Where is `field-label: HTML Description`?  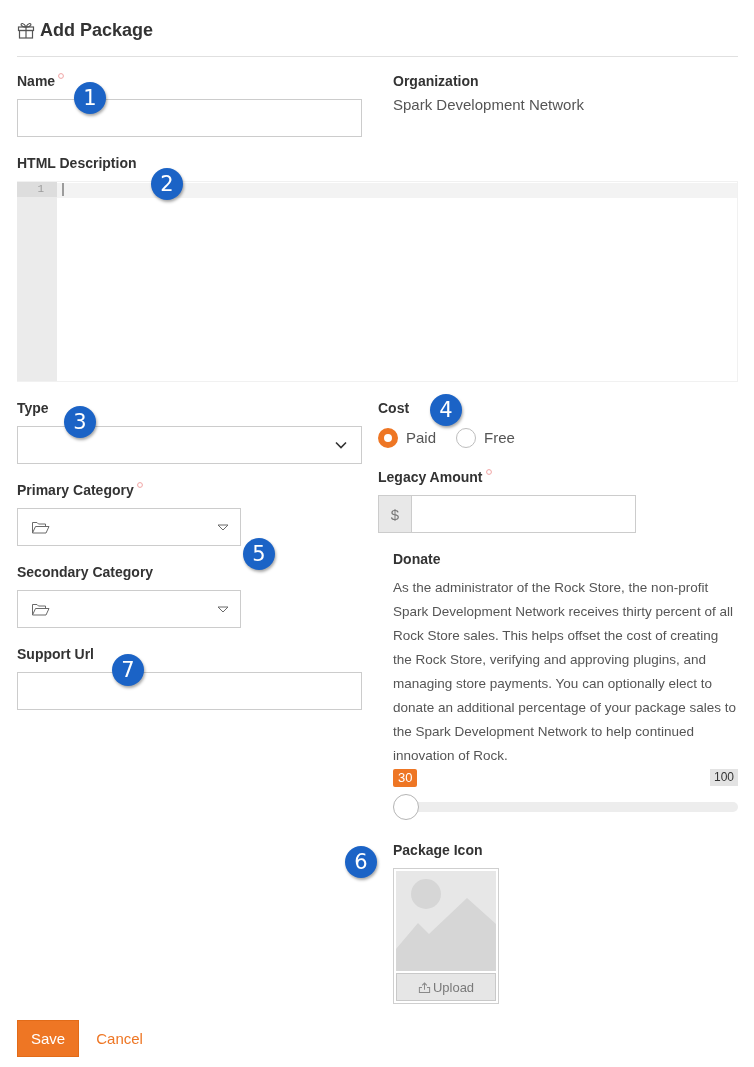 field-label: HTML Description is located at coordinates (77, 163).